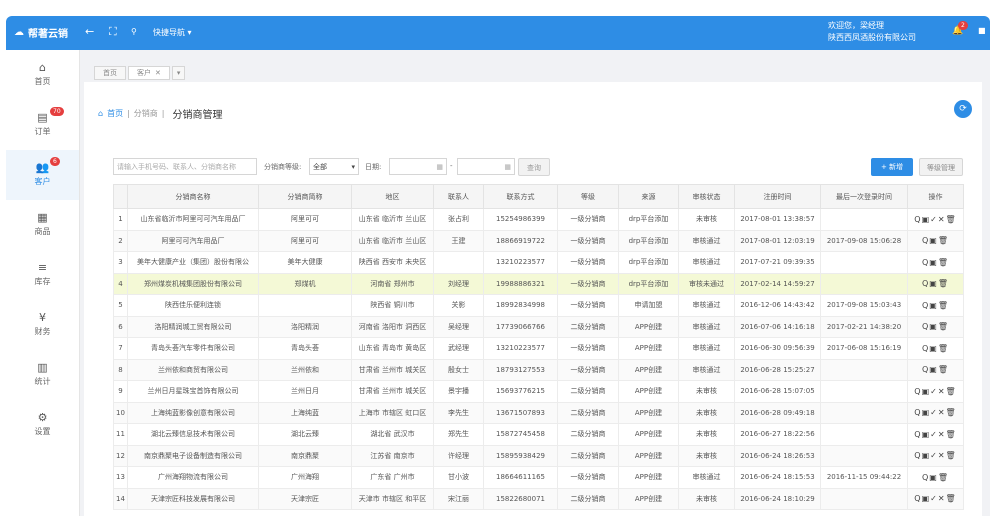  Describe the element at coordinates (392, 219) in the screenshot. I see `table-cell: 山东省 临沂市 兰山区` at that location.